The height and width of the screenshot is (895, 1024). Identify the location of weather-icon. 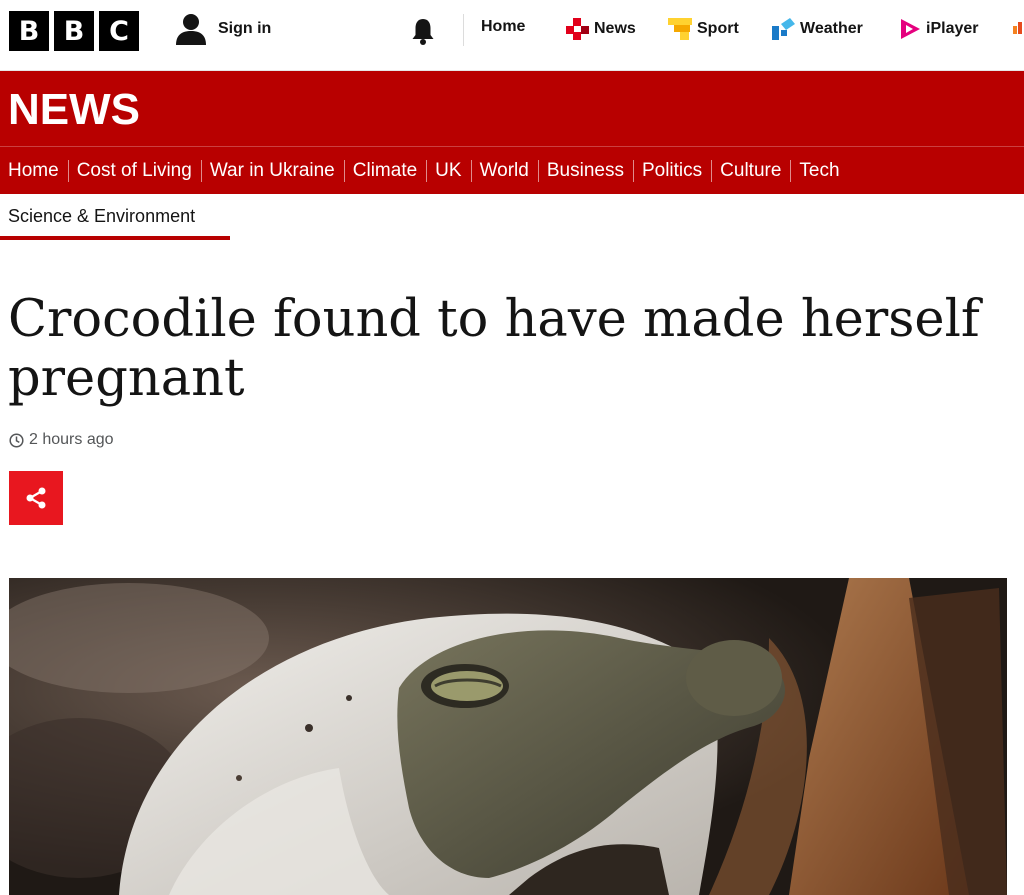
(783, 29).